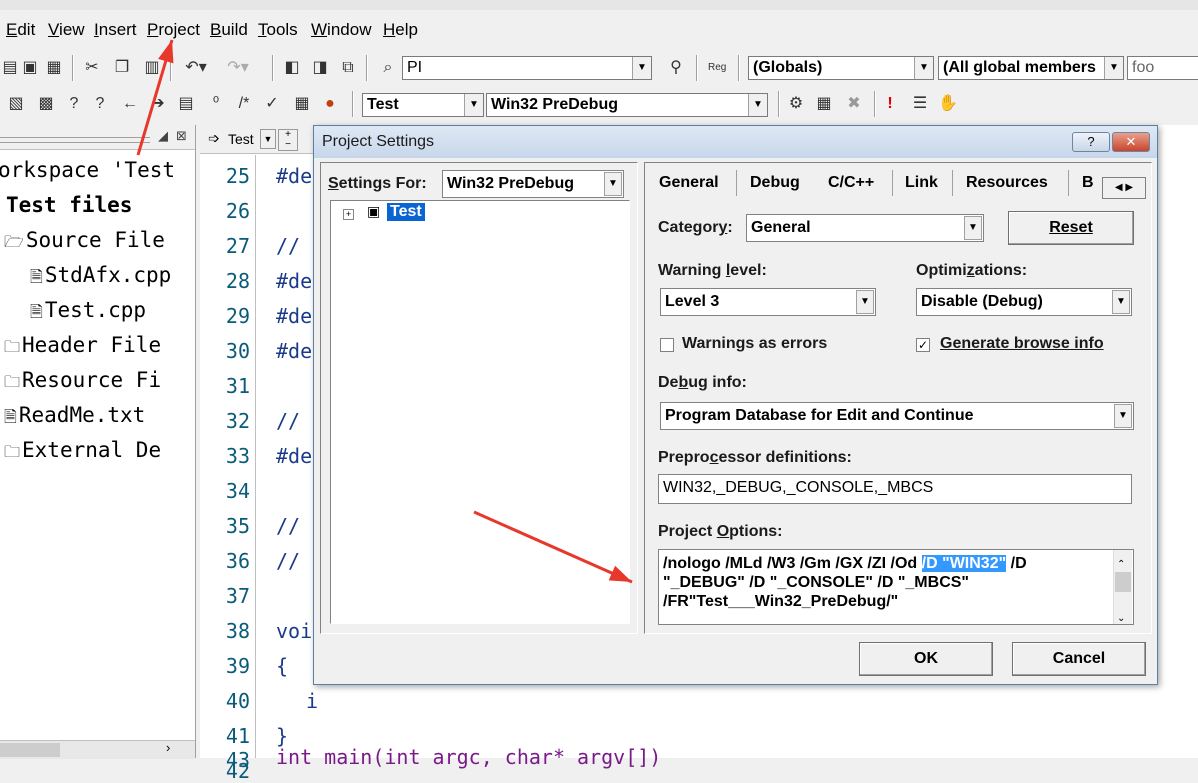  I want to click on find-in-files-icon: ⌕, so click(388, 68).